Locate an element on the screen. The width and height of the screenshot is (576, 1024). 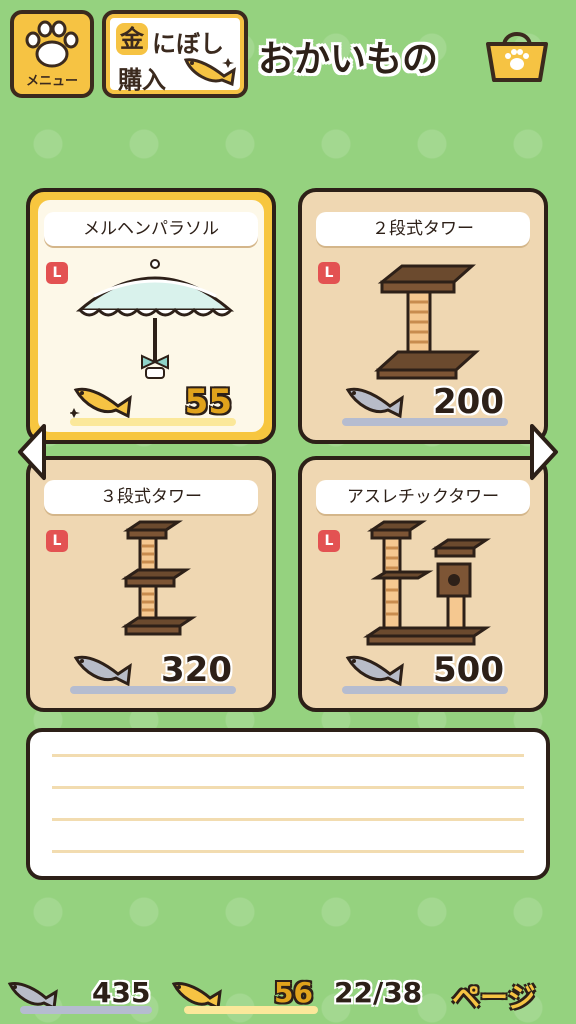
previous-page-arrow-icon is located at coordinates (31, 452).